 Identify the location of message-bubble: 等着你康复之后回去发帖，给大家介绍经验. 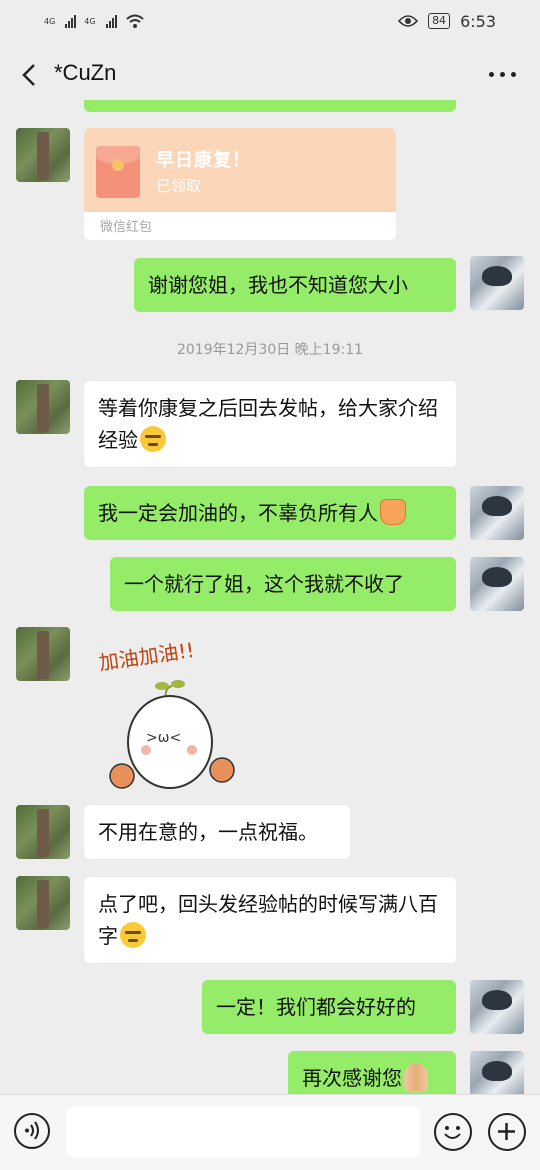
(270, 424).